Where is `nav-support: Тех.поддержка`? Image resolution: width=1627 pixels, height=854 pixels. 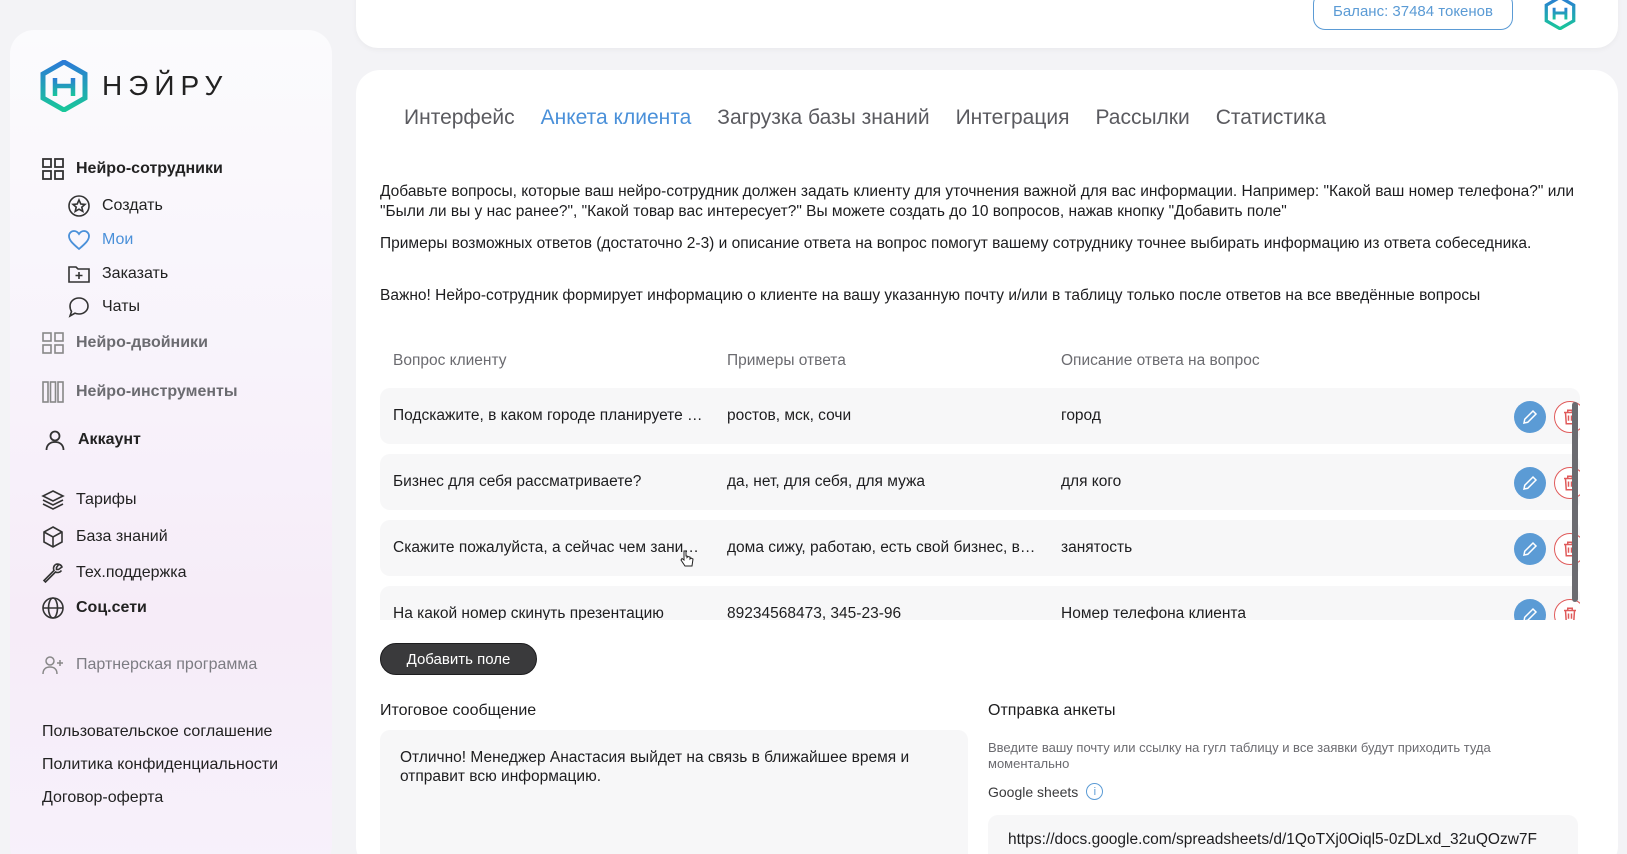
nav-support: Тех.поддержка is located at coordinates (113, 573).